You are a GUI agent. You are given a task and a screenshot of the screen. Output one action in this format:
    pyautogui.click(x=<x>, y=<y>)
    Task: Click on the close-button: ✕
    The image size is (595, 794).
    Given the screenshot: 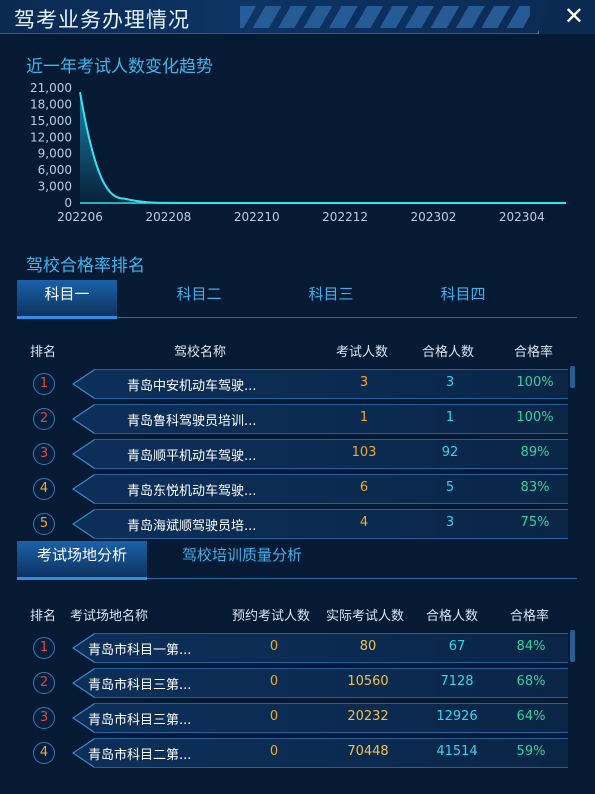 What is the action you would take?
    pyautogui.click(x=566, y=17)
    